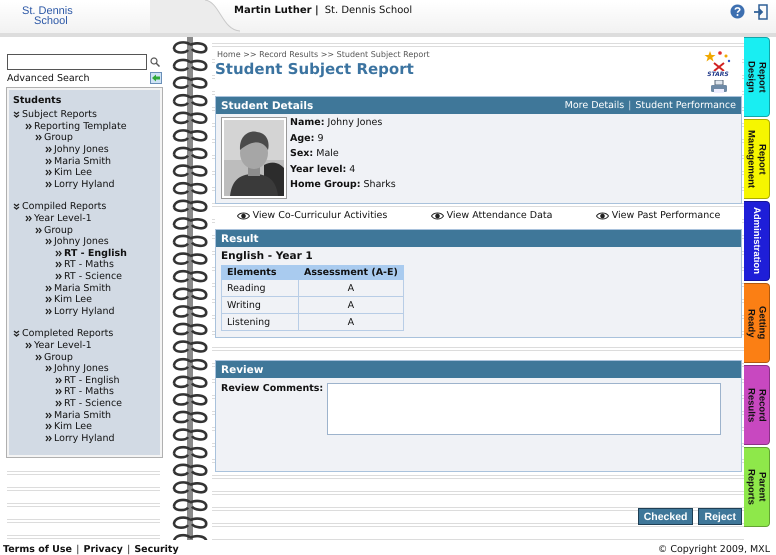 Image resolution: width=776 pixels, height=555 pixels. I want to click on detail-field: Home Group: Sharks, so click(343, 187).